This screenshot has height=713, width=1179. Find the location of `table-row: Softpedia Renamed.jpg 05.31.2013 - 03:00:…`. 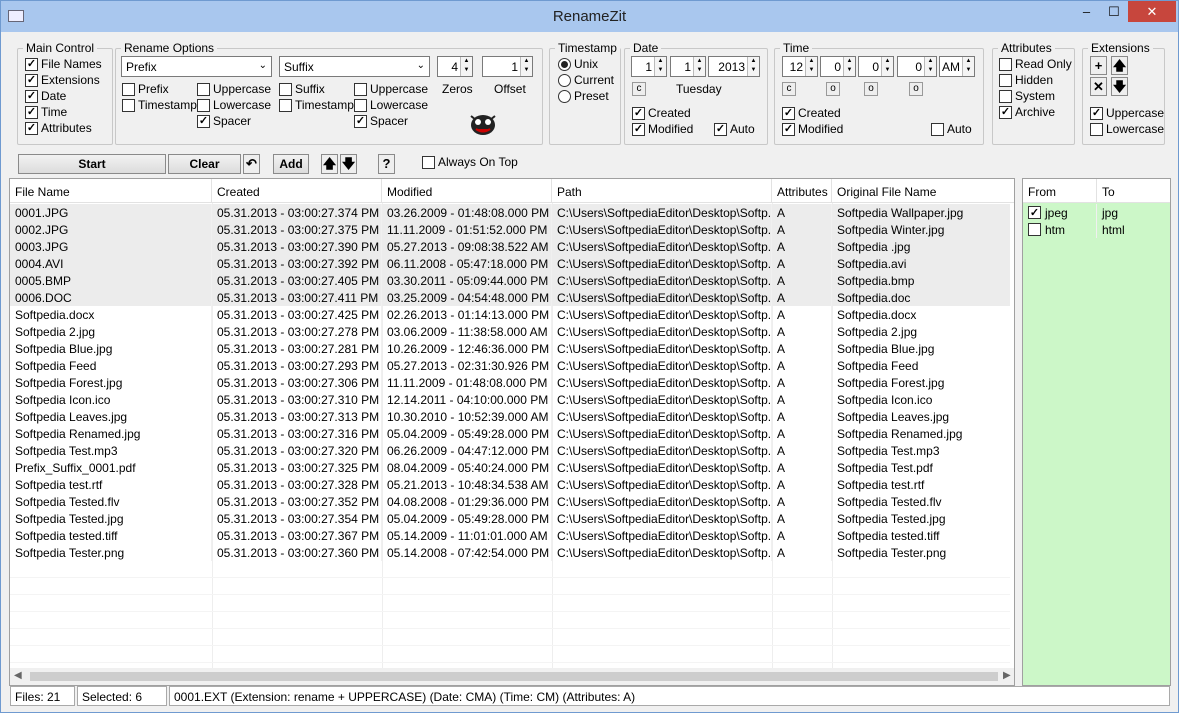

table-row: Softpedia Renamed.jpg 05.31.2013 - 03:00:… is located at coordinates (510, 433).